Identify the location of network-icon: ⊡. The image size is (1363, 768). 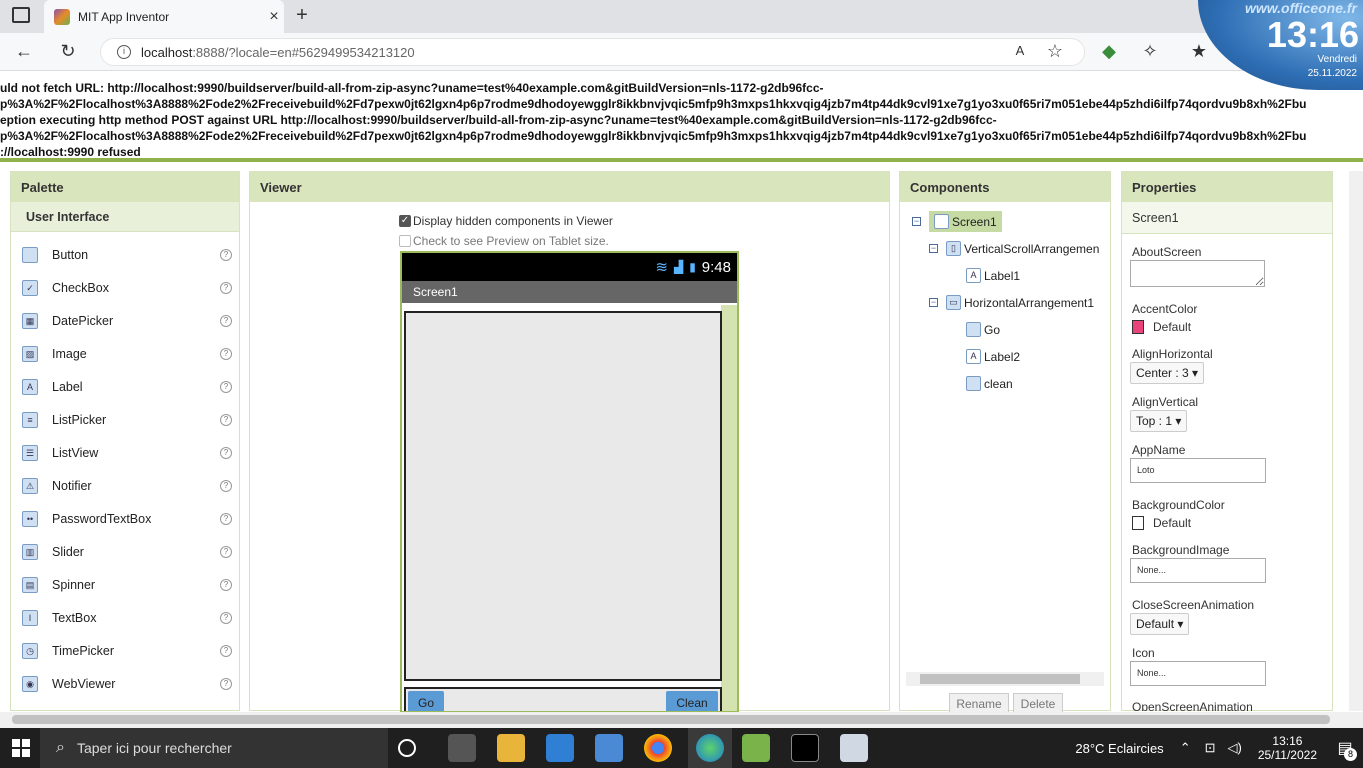
(1210, 748).